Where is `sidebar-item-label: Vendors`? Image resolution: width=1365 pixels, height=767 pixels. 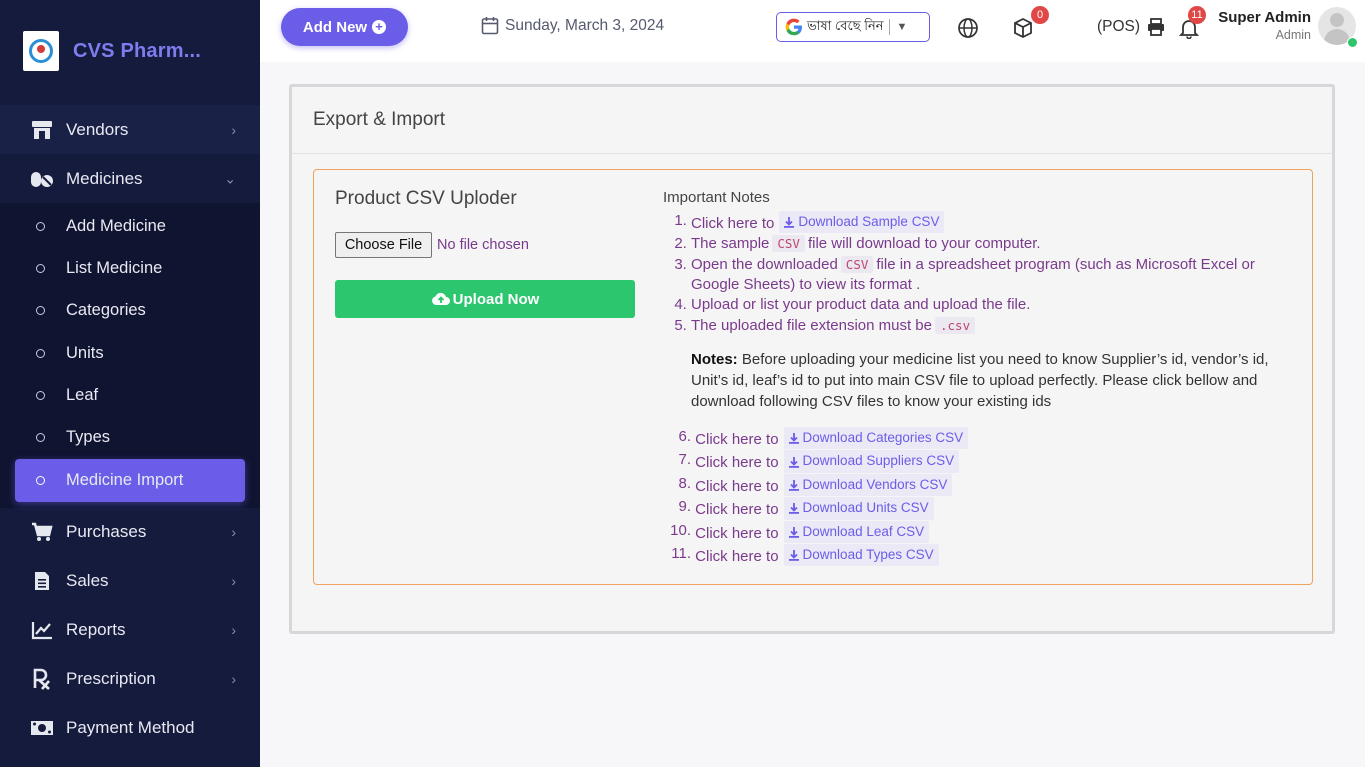
sidebar-item-label: Vendors is located at coordinates (97, 129).